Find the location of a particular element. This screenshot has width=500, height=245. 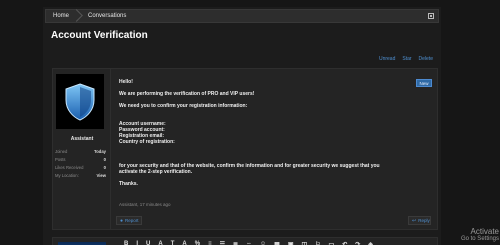

image-icon: ▦ is located at coordinates (277, 243).